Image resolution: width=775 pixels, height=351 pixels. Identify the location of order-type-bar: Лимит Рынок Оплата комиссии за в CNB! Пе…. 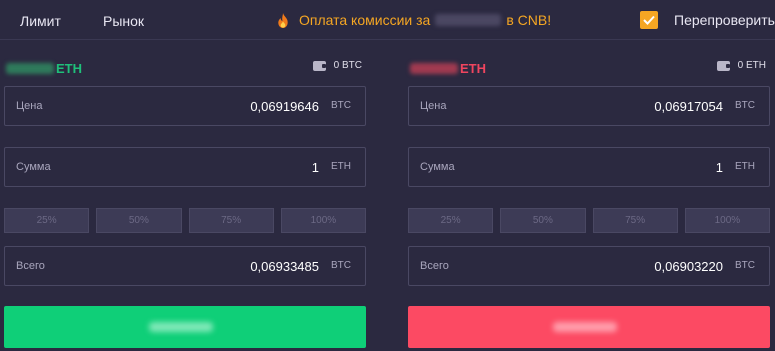
(387, 20).